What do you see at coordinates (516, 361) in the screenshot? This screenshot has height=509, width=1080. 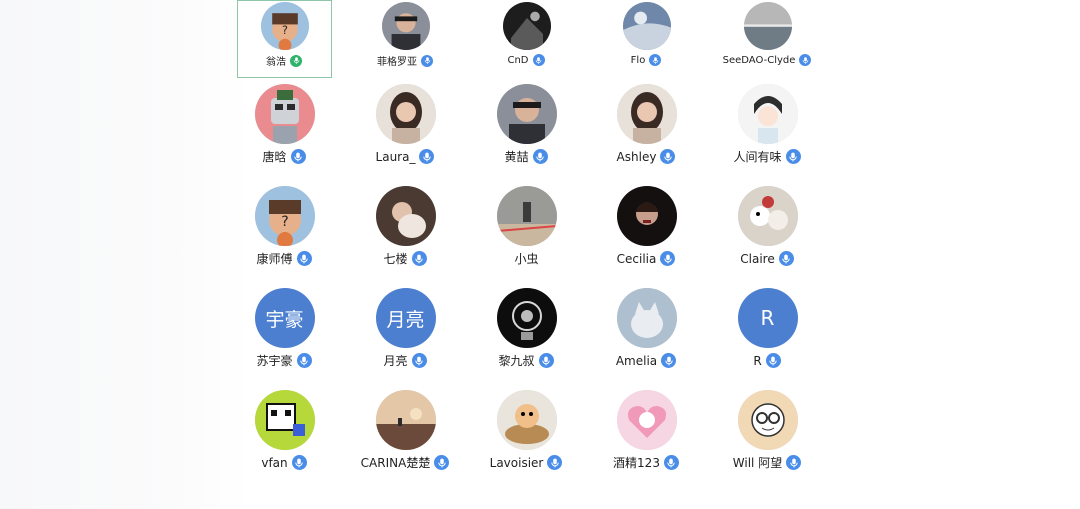 I see `participant-name: 黎九叔` at bounding box center [516, 361].